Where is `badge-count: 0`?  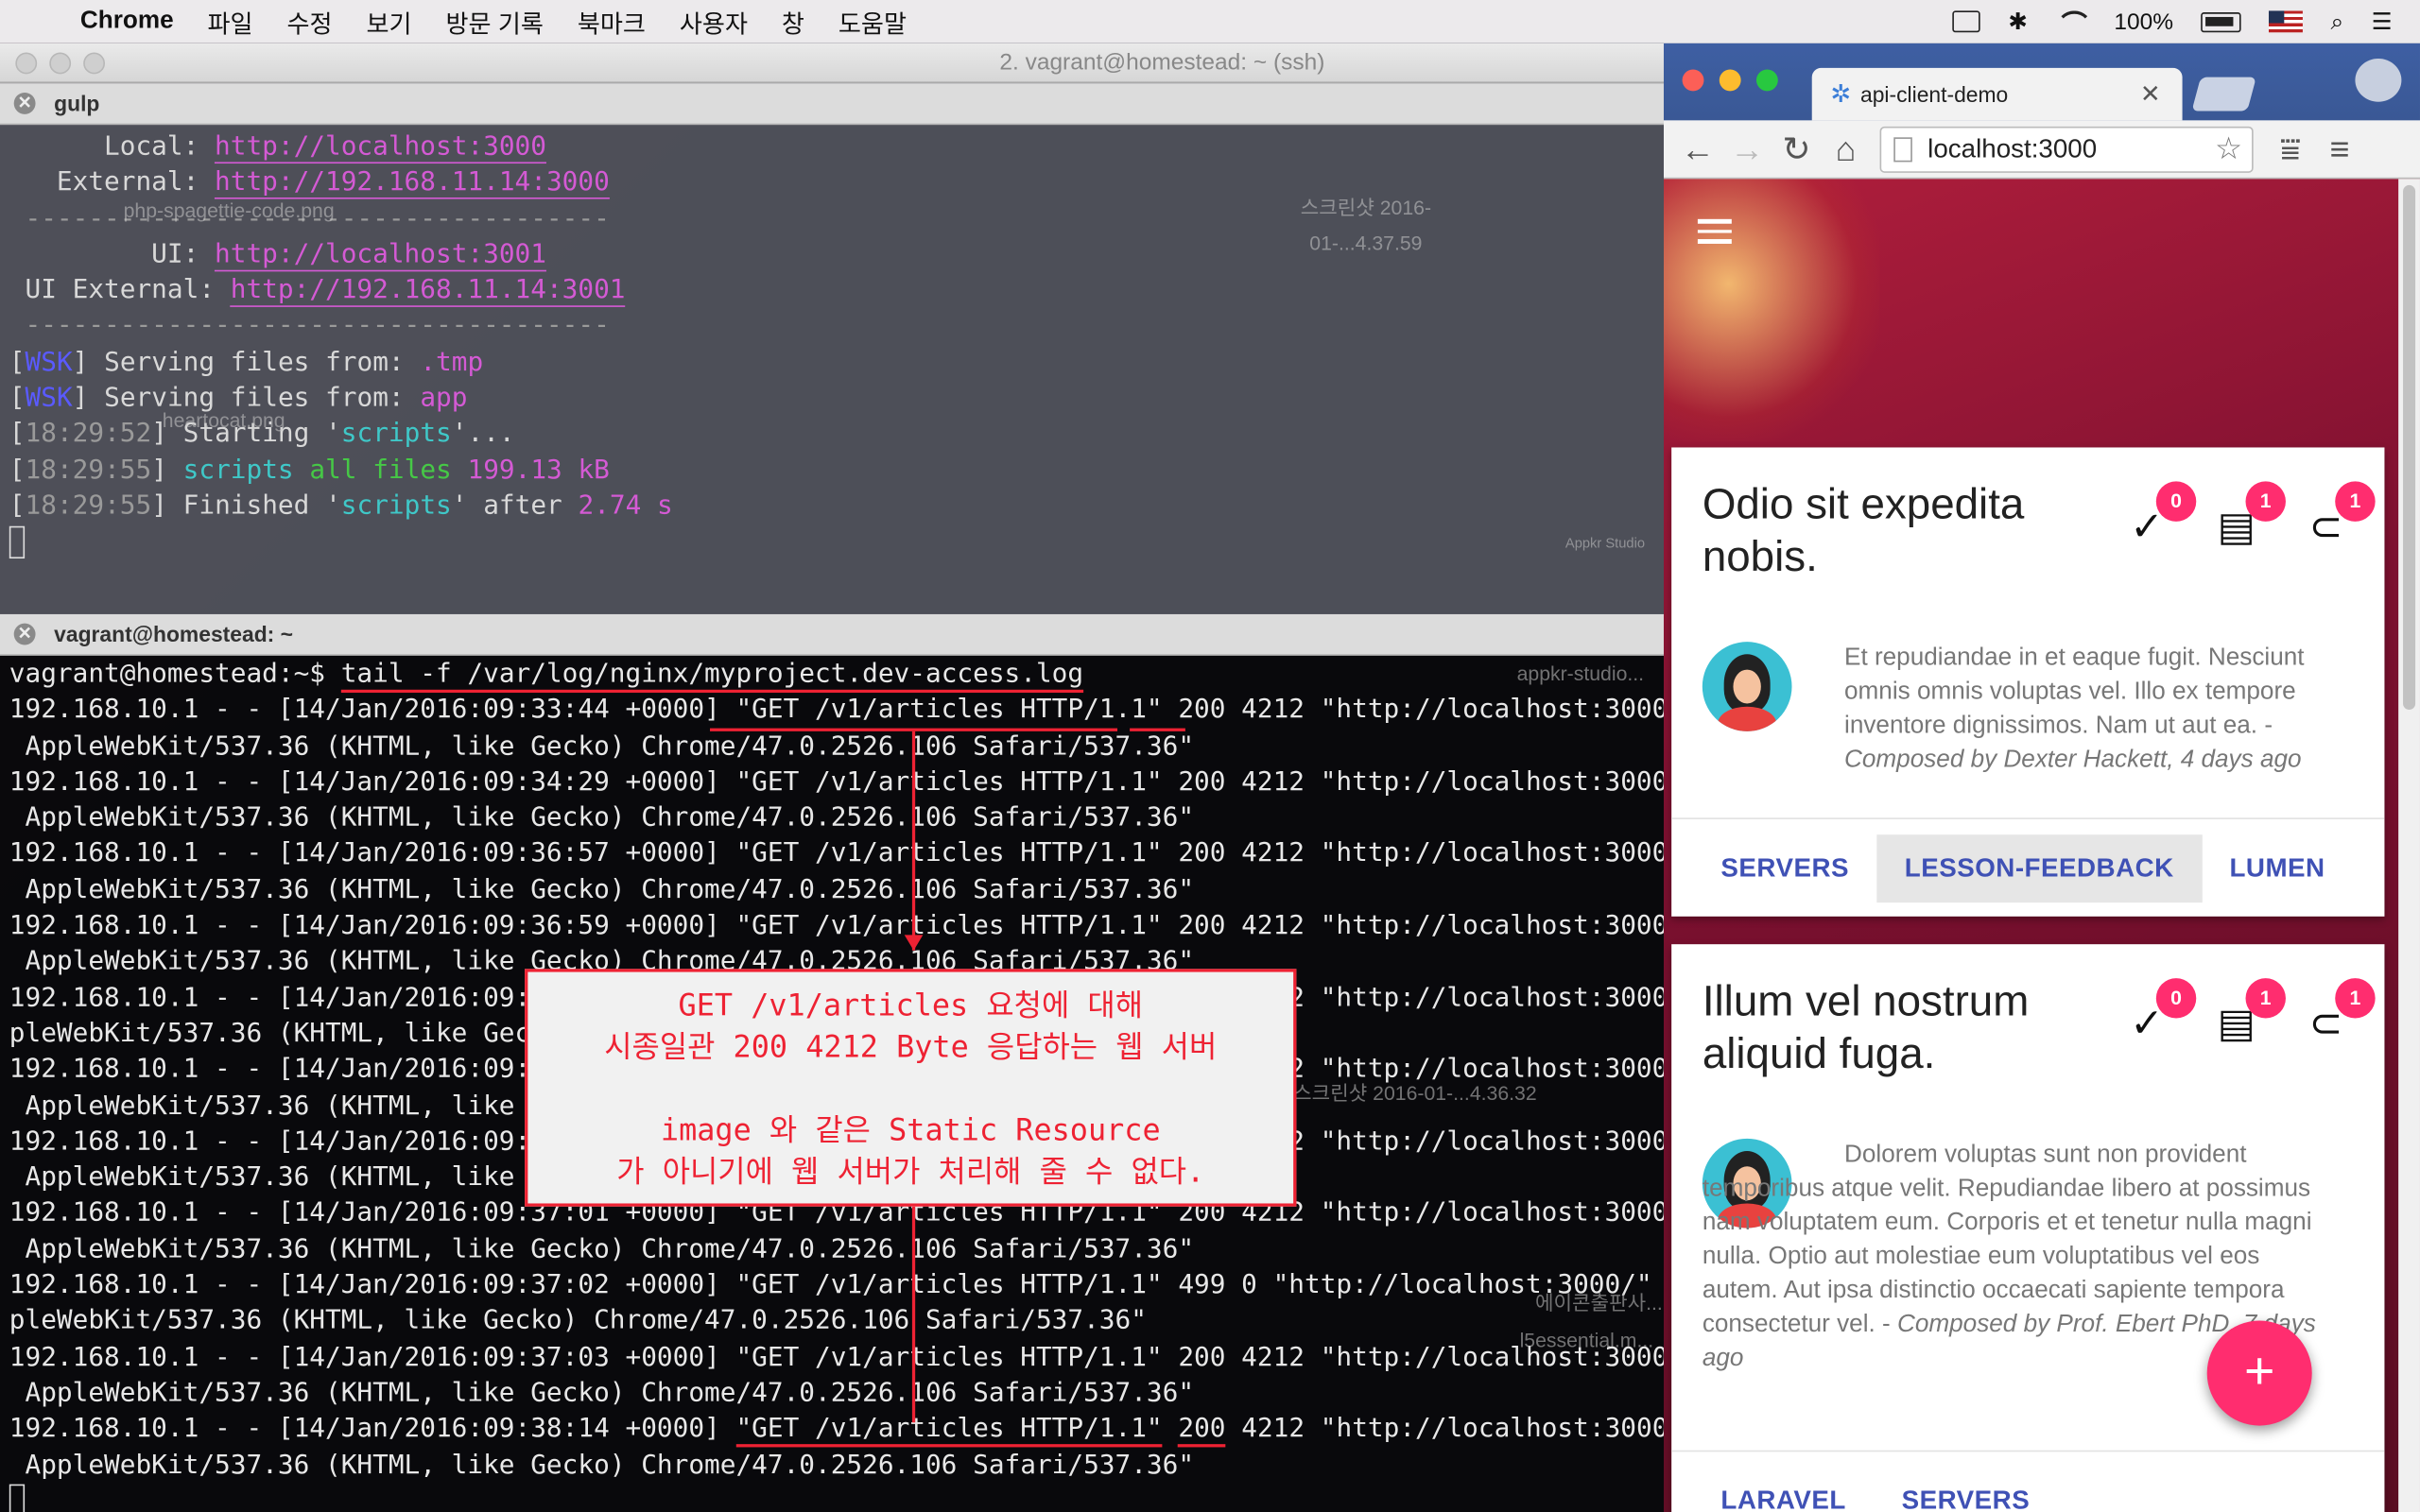
badge-count: 0 is located at coordinates (2176, 998).